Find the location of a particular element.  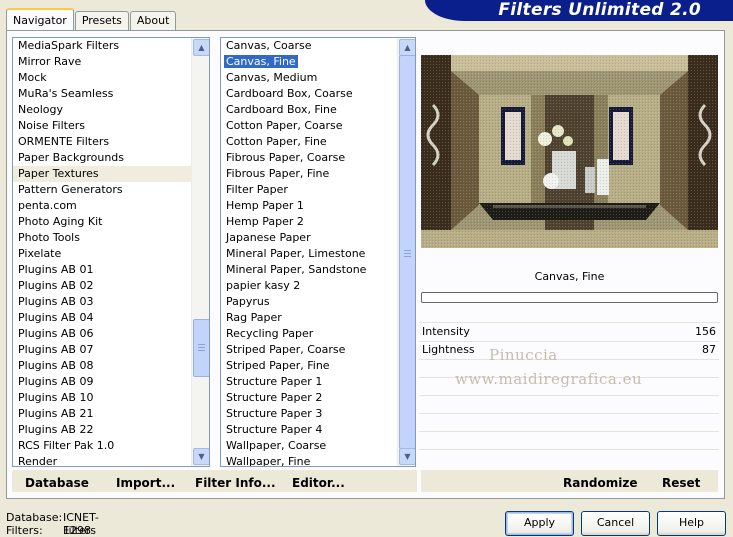

tab-strip: Navigator Presets About is located at coordinates (91, 19).